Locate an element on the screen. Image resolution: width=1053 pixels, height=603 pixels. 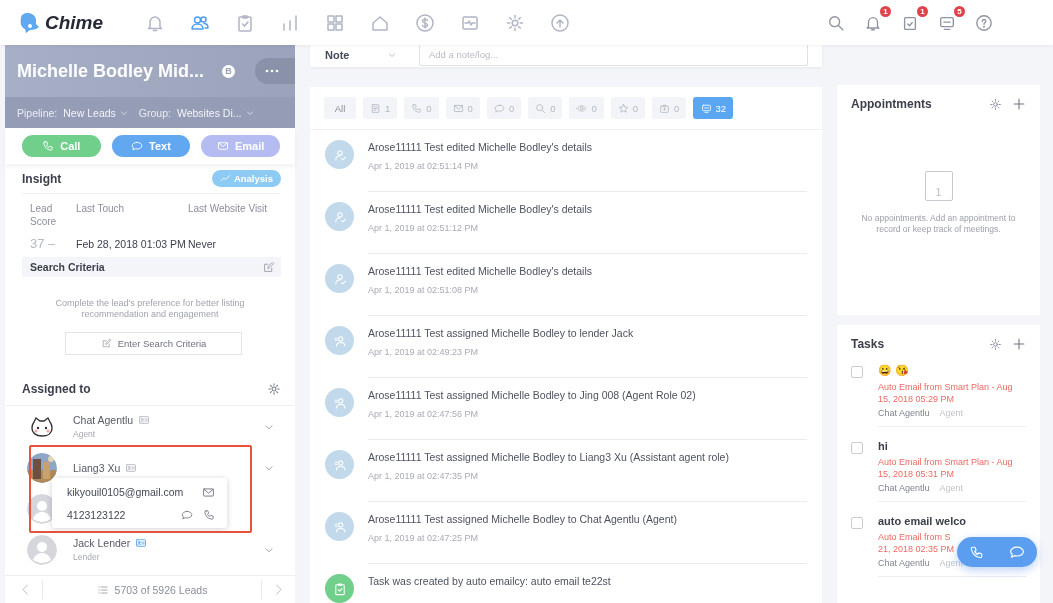
pipeline-label: Pipeline: is located at coordinates (37, 112).